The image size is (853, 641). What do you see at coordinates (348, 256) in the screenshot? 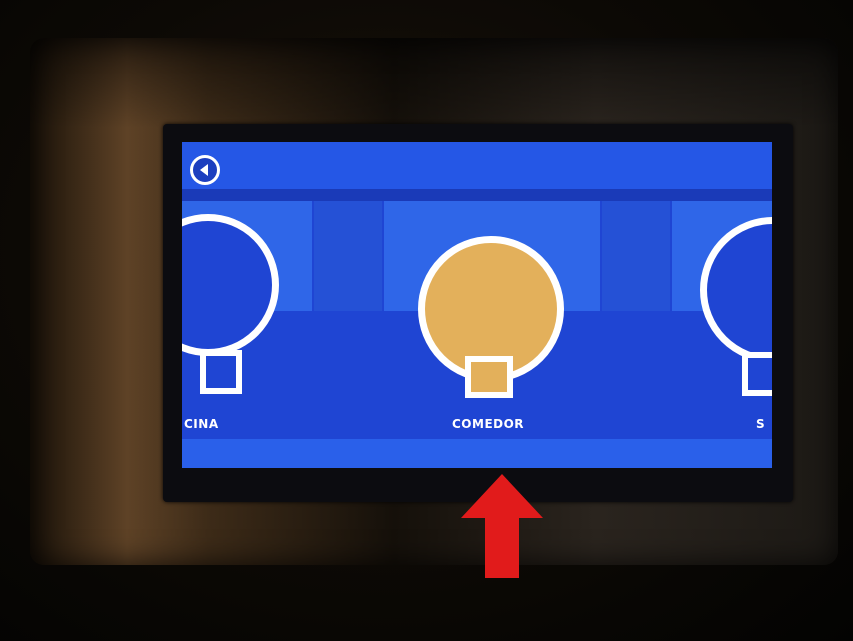
I see `tile-gap-left` at bounding box center [348, 256].